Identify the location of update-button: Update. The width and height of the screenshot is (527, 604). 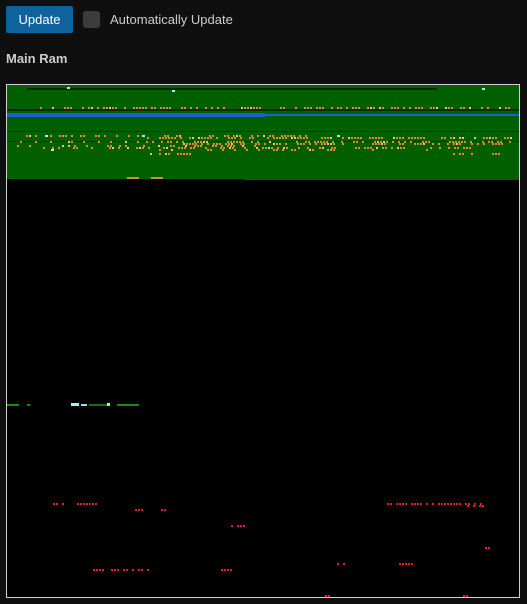
(39, 19).